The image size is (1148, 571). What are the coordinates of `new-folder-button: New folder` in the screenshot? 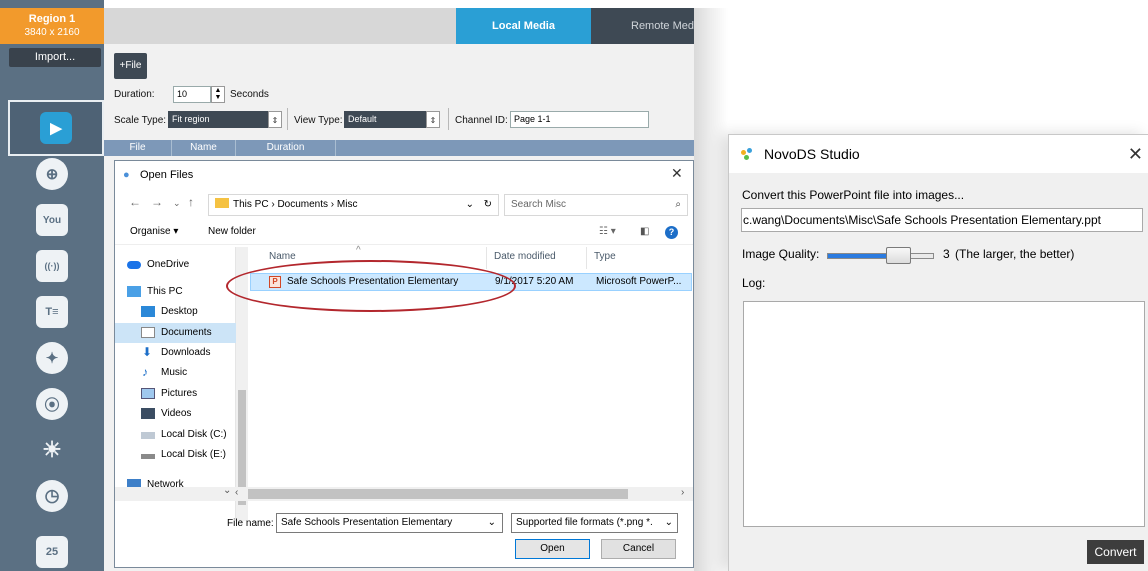 It's located at (232, 231).